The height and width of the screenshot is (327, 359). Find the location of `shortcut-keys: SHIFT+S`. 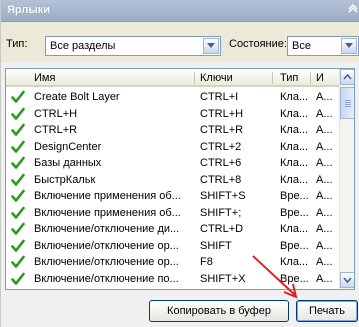

shortcut-keys: SHIFT+S is located at coordinates (223, 196).